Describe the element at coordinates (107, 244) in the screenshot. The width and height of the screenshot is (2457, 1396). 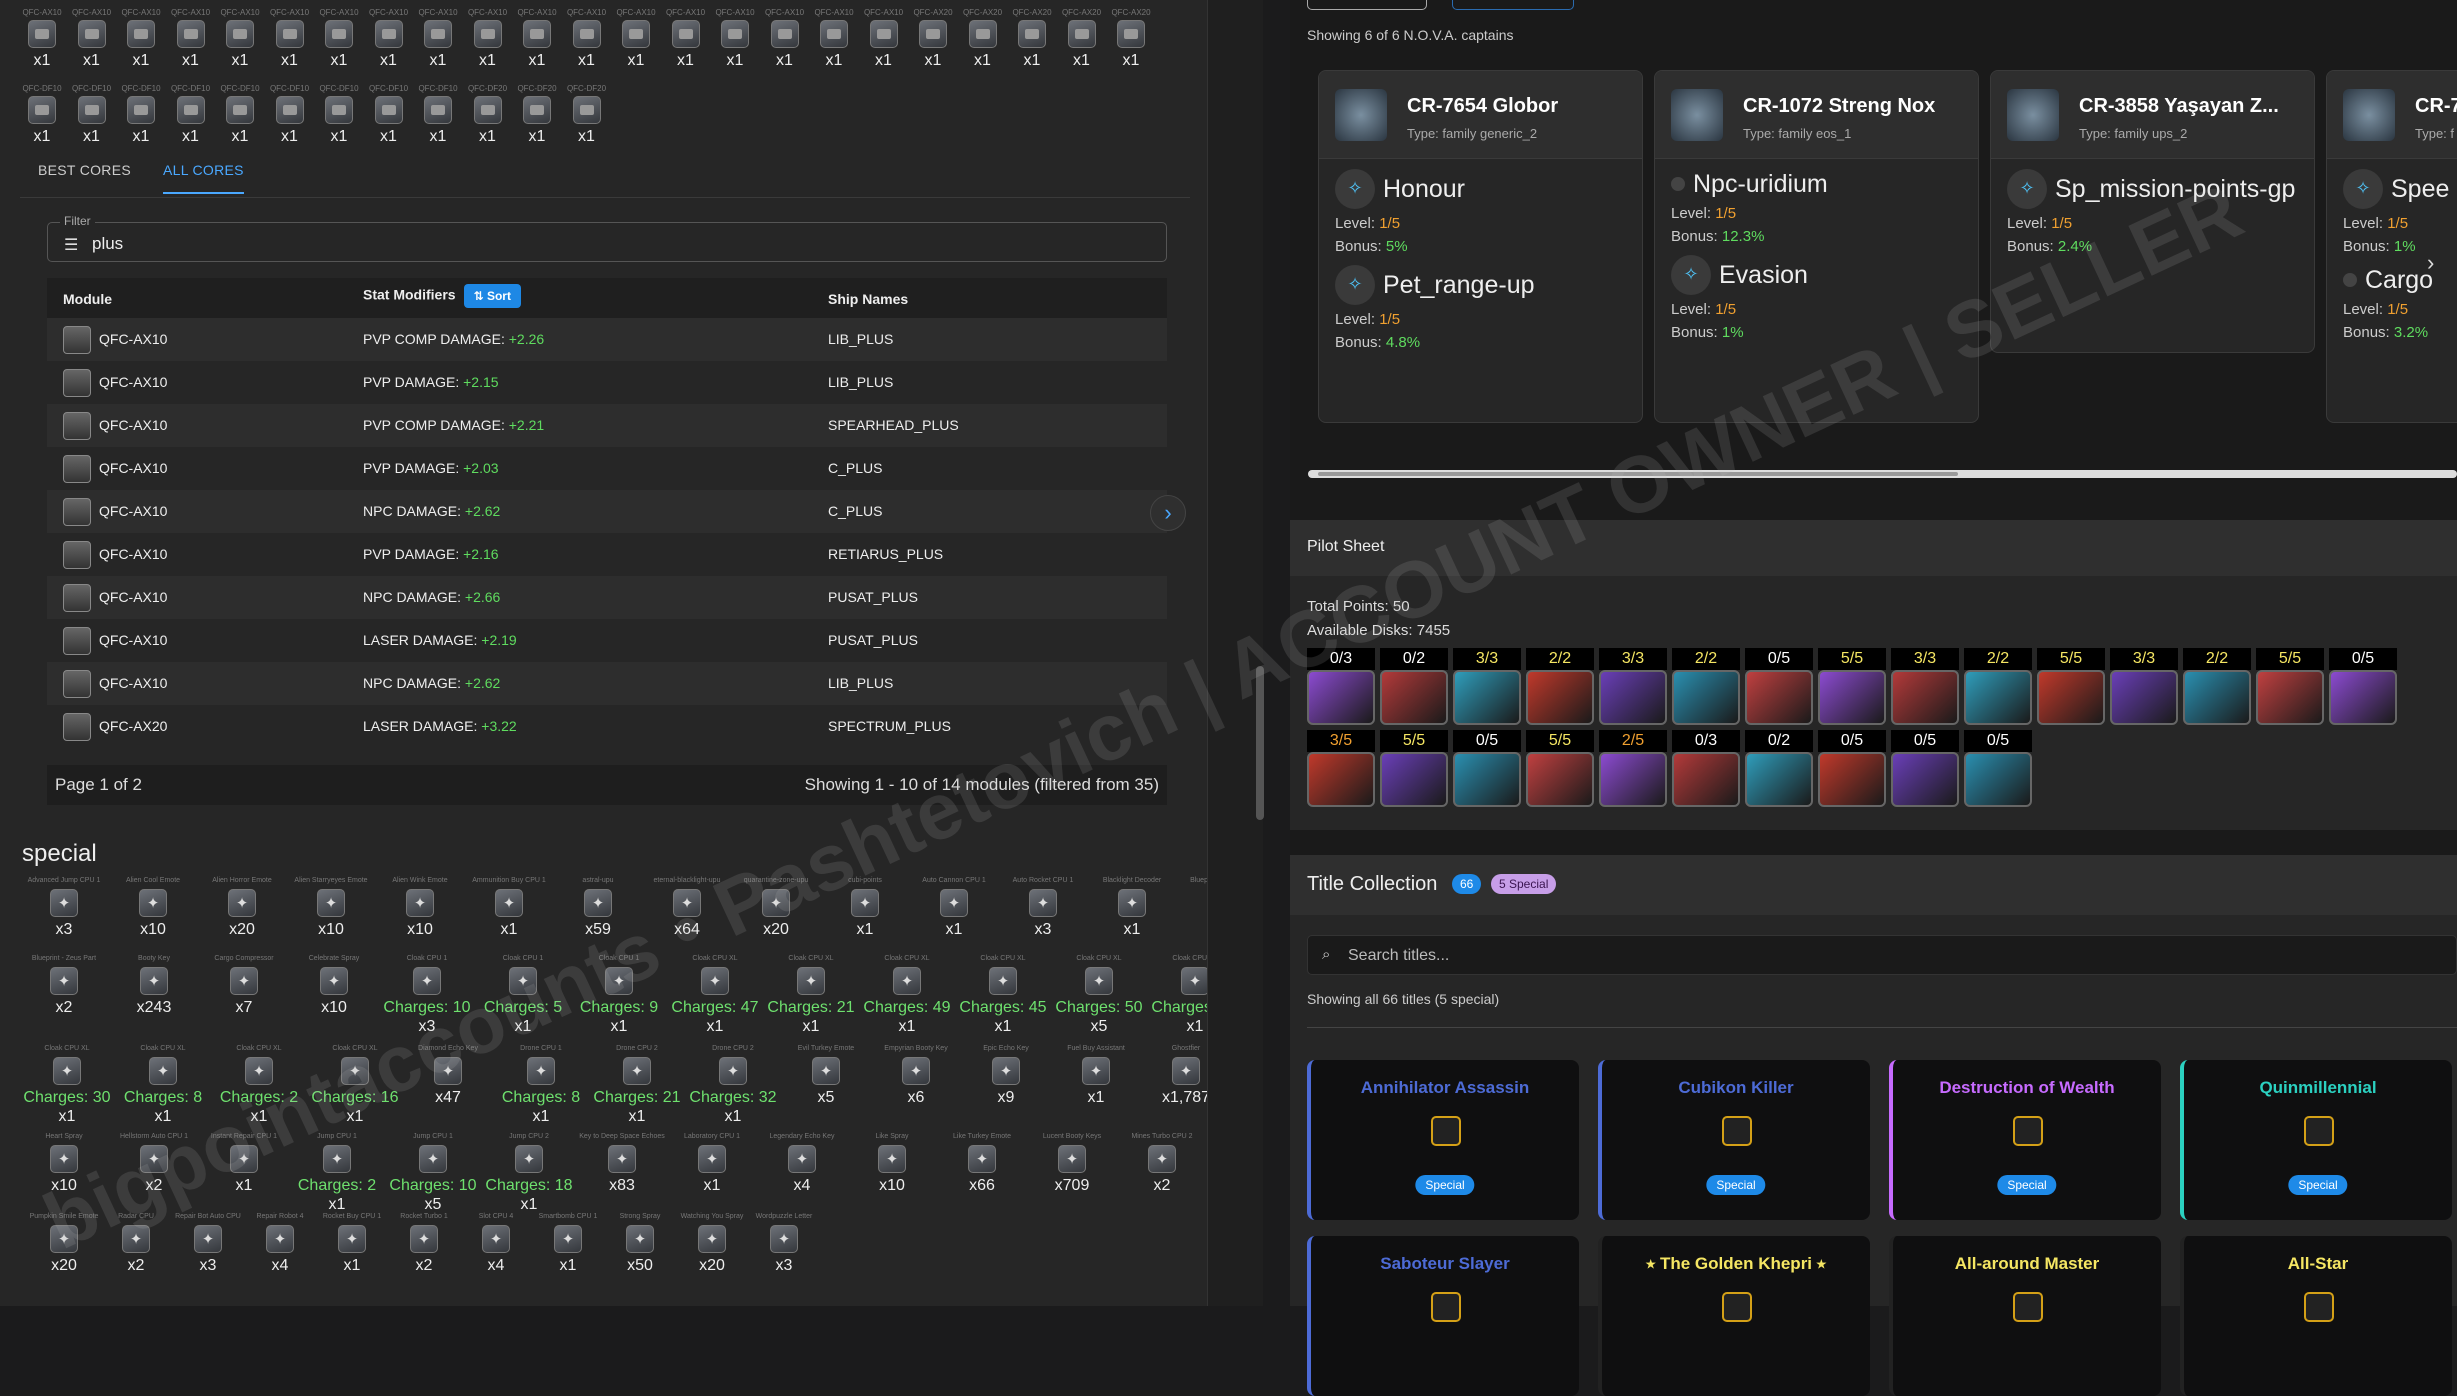
I see `filter-value: plus` at that location.